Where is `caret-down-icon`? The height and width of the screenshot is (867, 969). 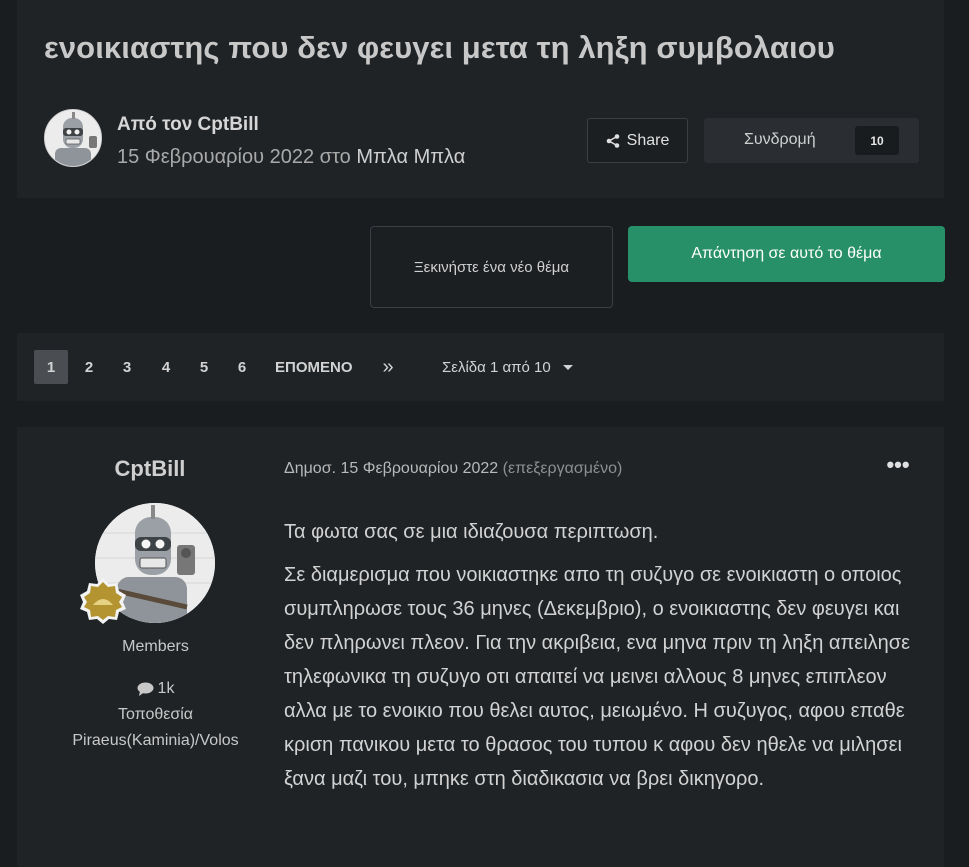 caret-down-icon is located at coordinates (567, 367).